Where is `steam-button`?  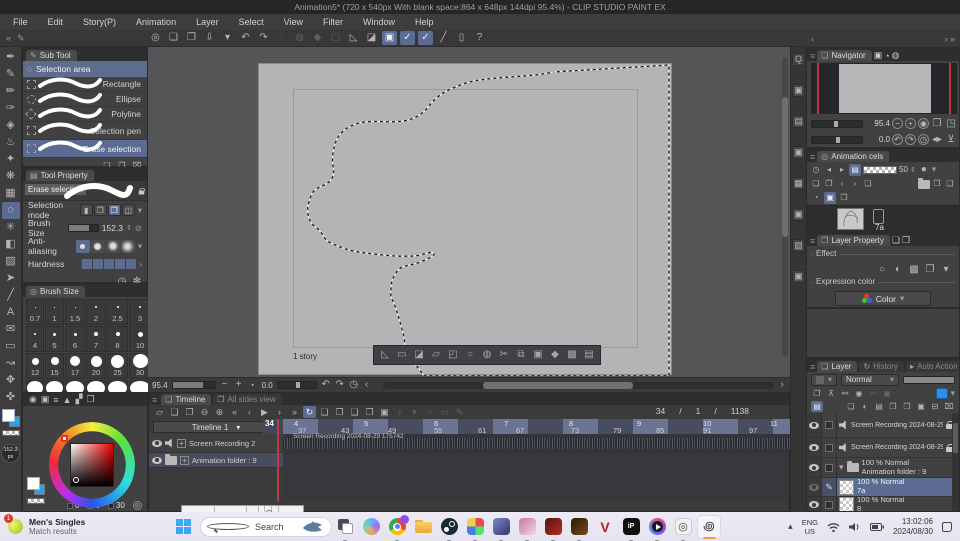 steam-button is located at coordinates (449, 528).